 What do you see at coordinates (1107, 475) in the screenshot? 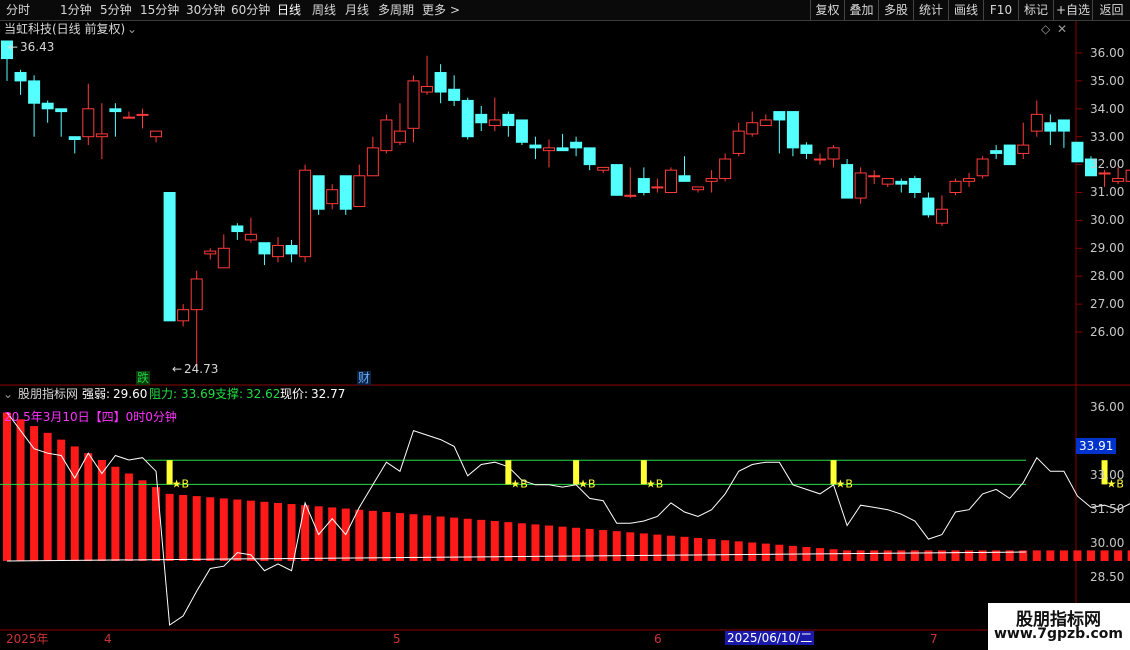
I see `indicator-tick: 33.00` at bounding box center [1107, 475].